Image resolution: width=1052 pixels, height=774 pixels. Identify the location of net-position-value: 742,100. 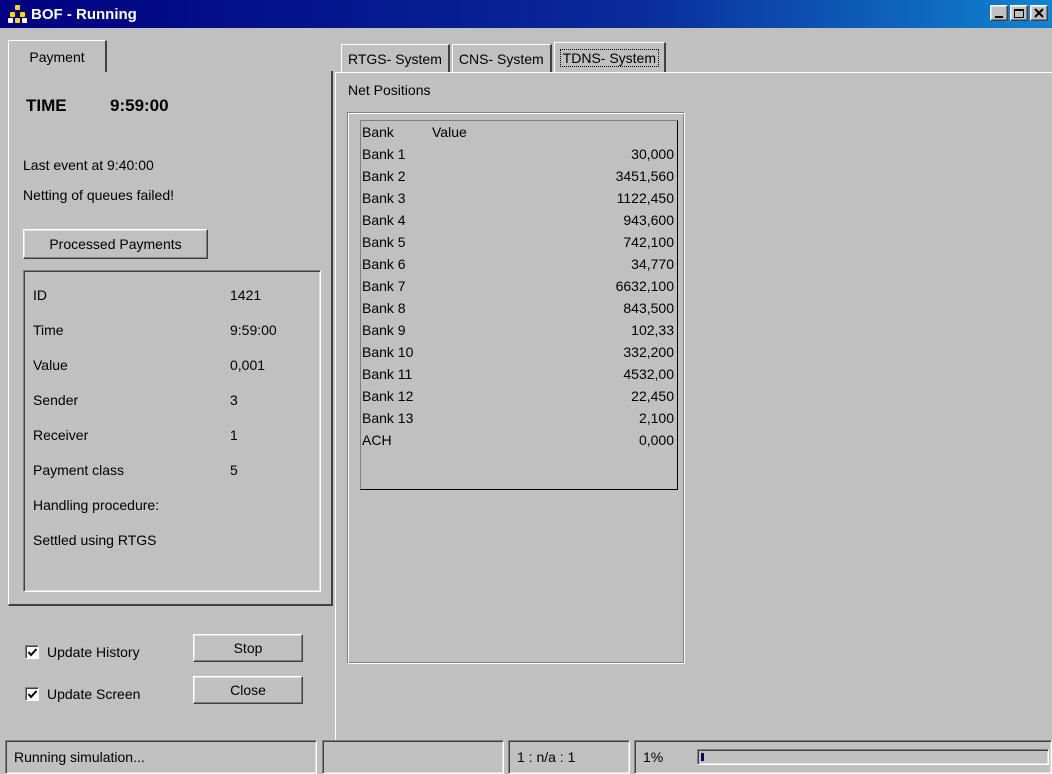
(648, 242).